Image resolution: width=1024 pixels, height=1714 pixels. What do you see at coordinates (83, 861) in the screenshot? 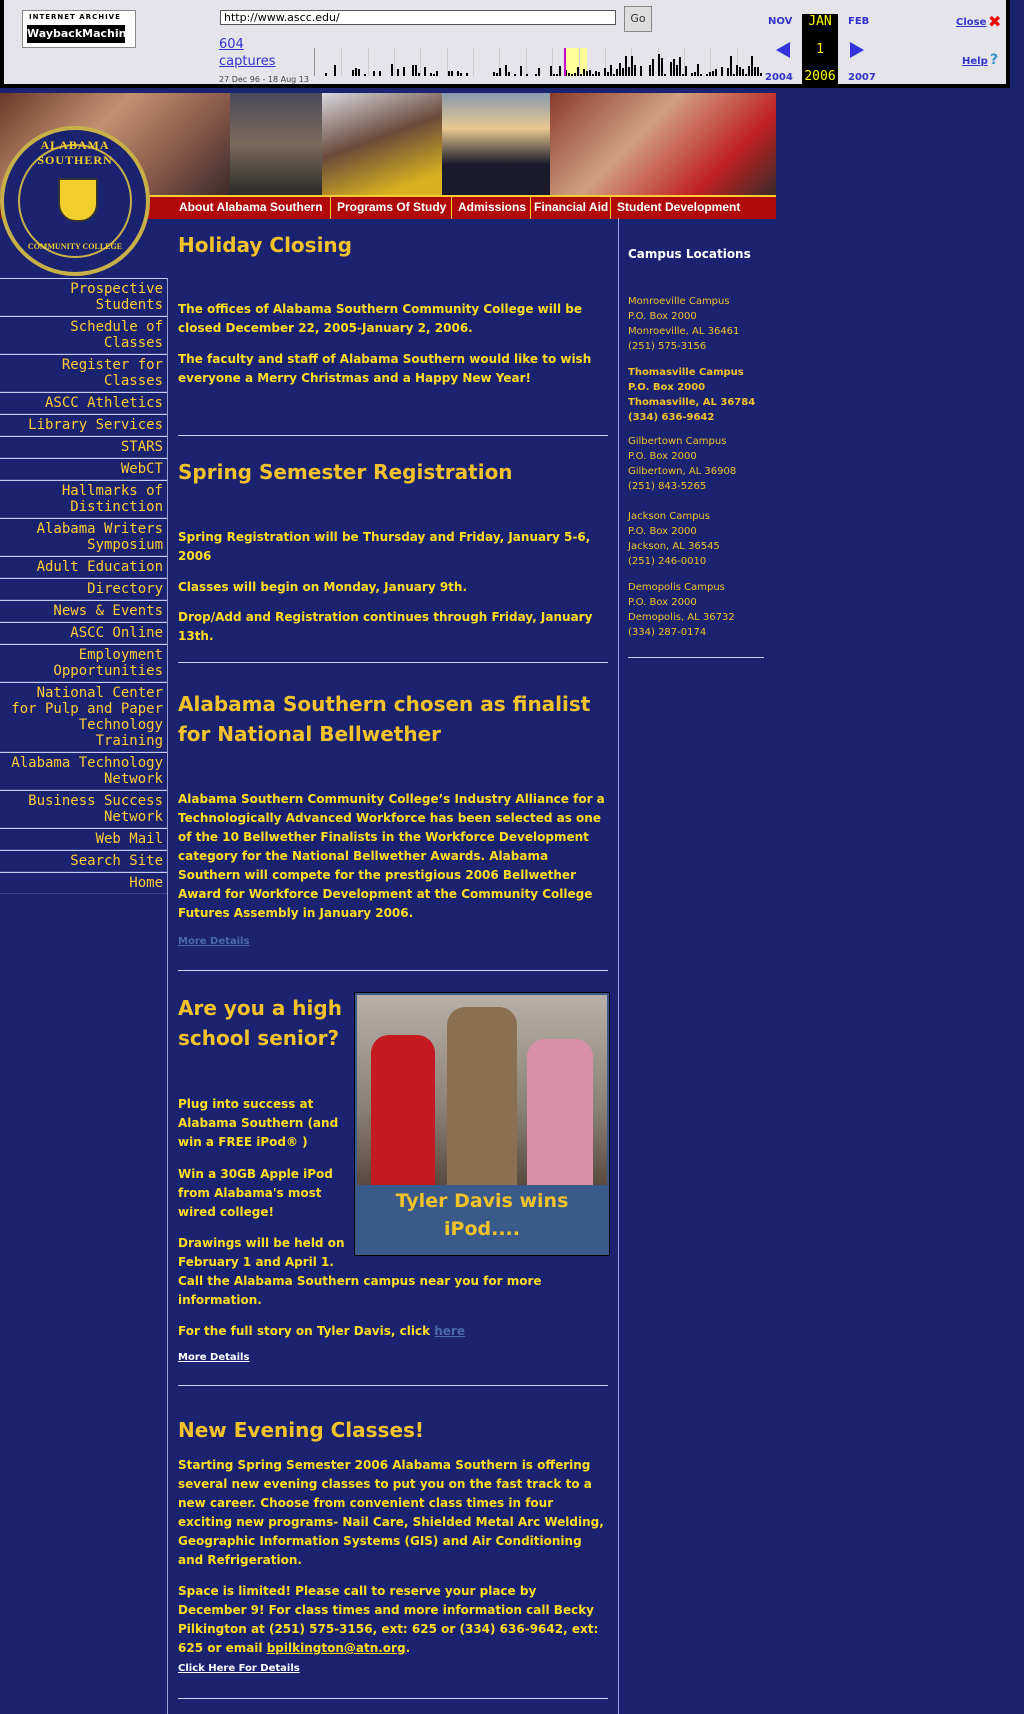
I see `sidebar-item: Search Site` at bounding box center [83, 861].